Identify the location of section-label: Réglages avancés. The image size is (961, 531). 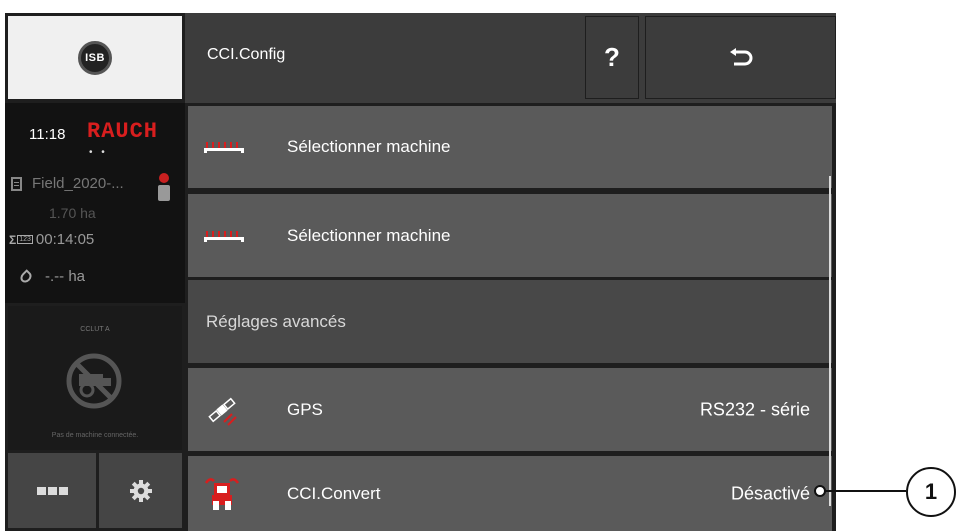
(276, 321).